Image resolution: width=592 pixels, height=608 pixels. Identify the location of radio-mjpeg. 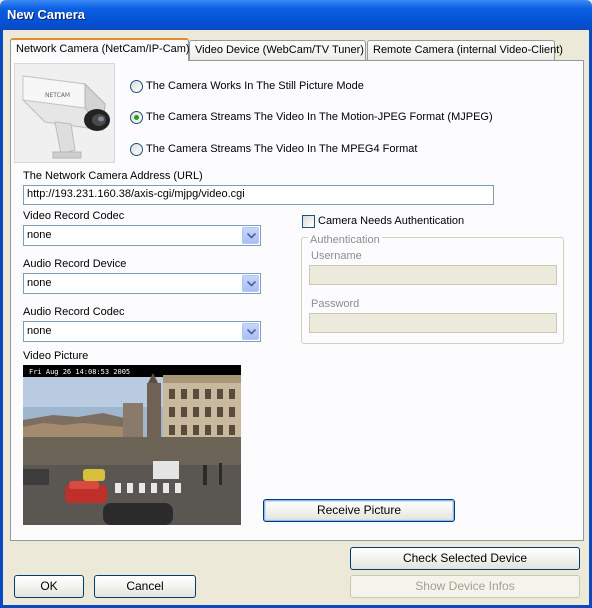
(136, 117).